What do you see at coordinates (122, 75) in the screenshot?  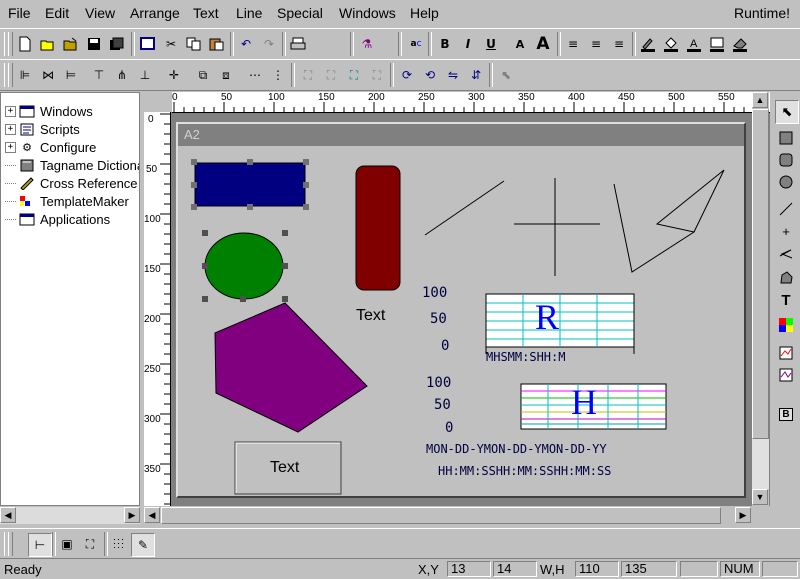 I see `align-middles-icon: ⋔` at bounding box center [122, 75].